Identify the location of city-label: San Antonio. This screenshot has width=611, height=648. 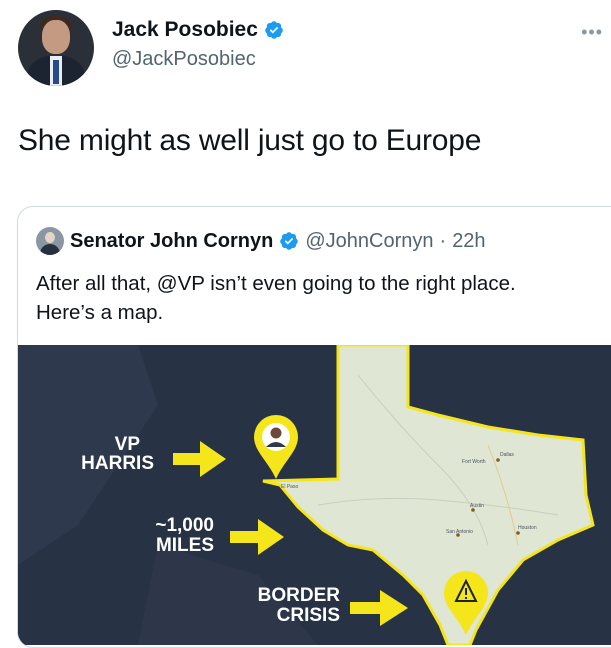
(459, 532).